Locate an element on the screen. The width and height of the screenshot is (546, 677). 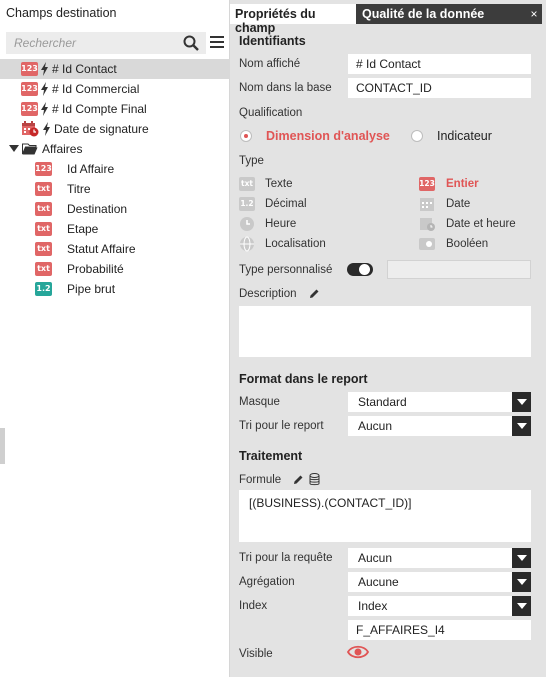
db-name-field: CONTACT_ID is located at coordinates (439, 88).